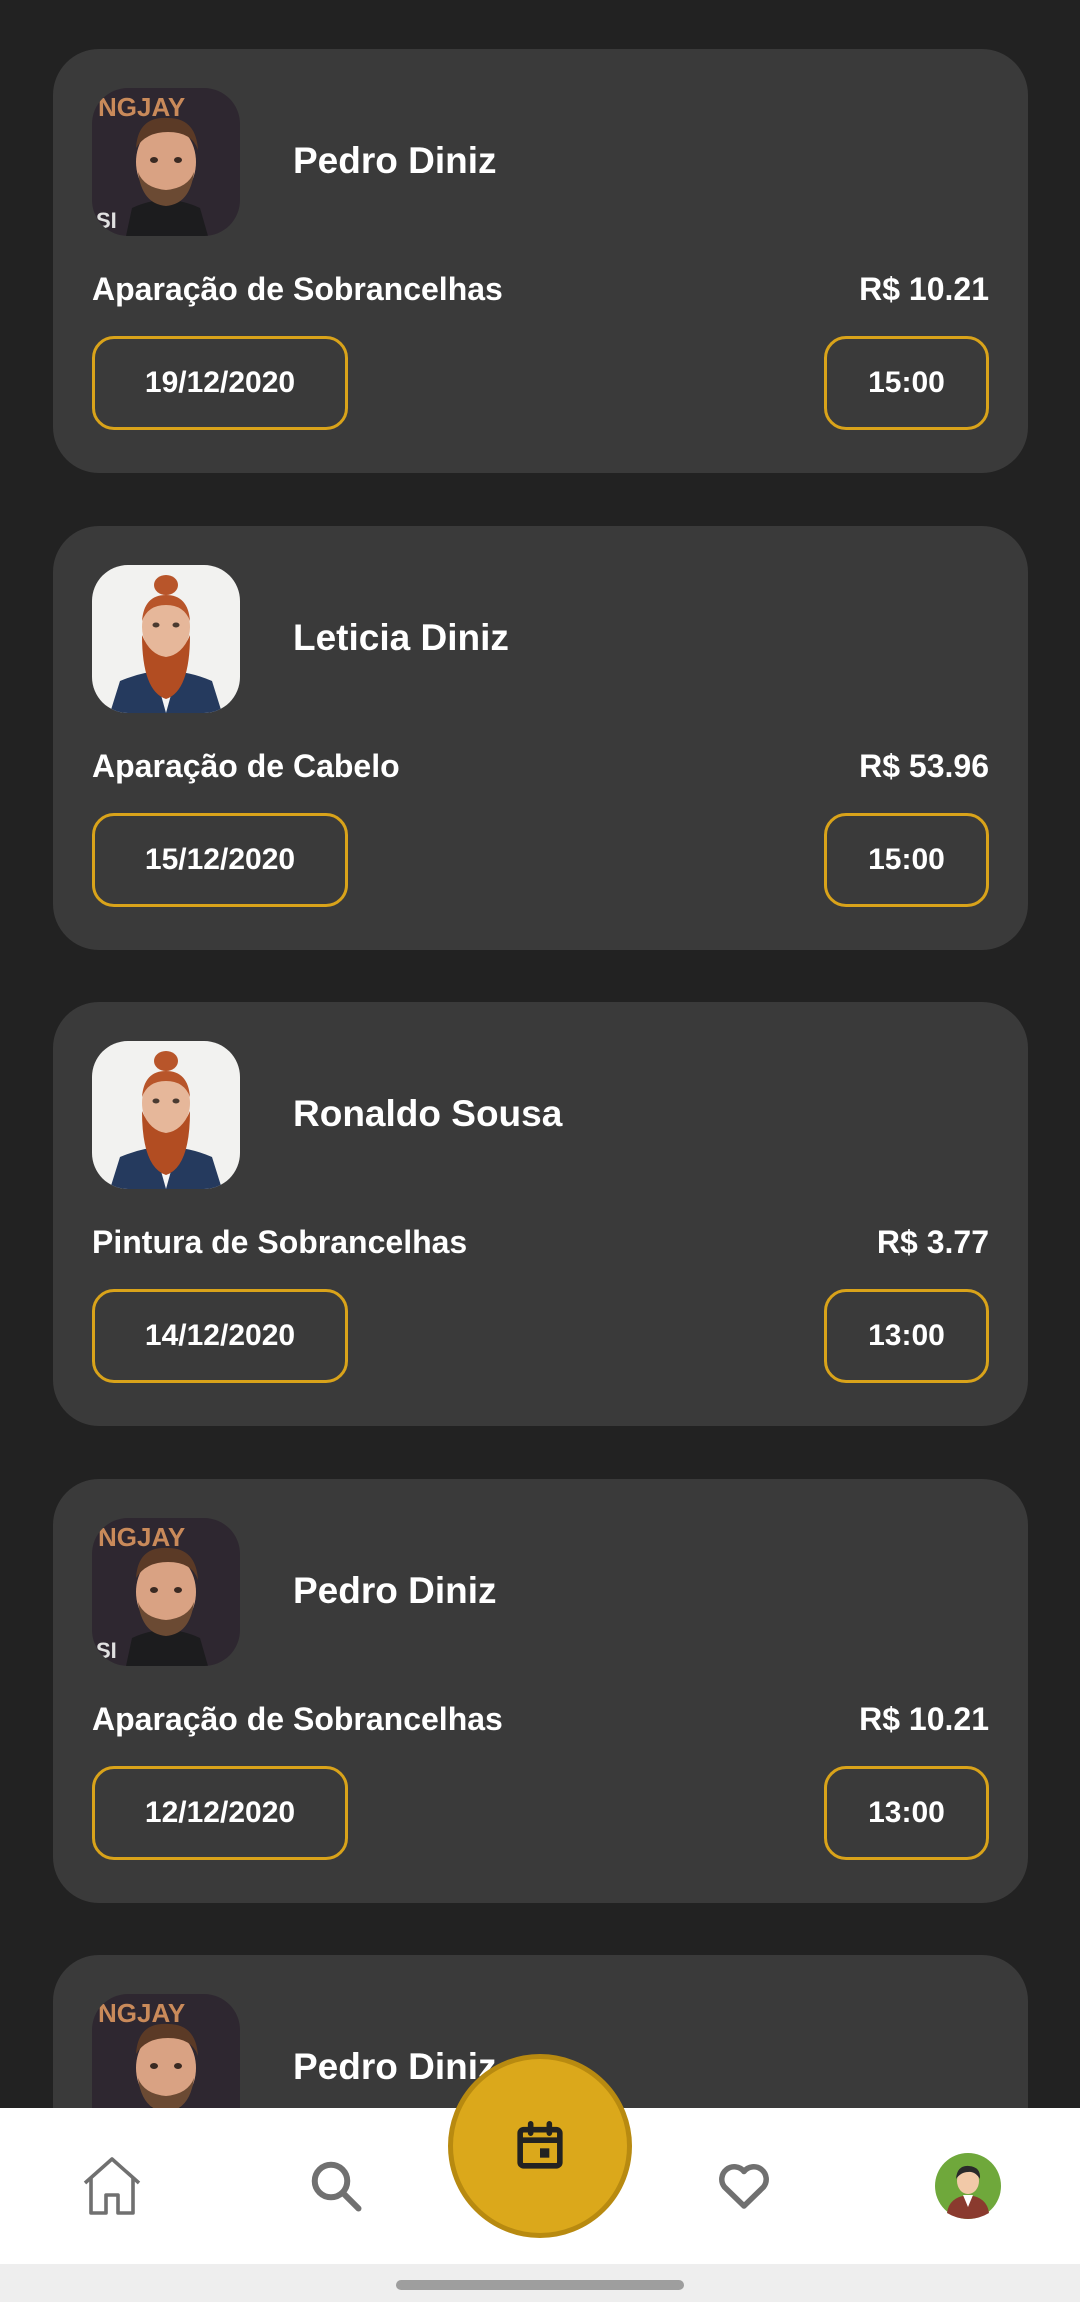  I want to click on home-icon, so click(112, 2186).